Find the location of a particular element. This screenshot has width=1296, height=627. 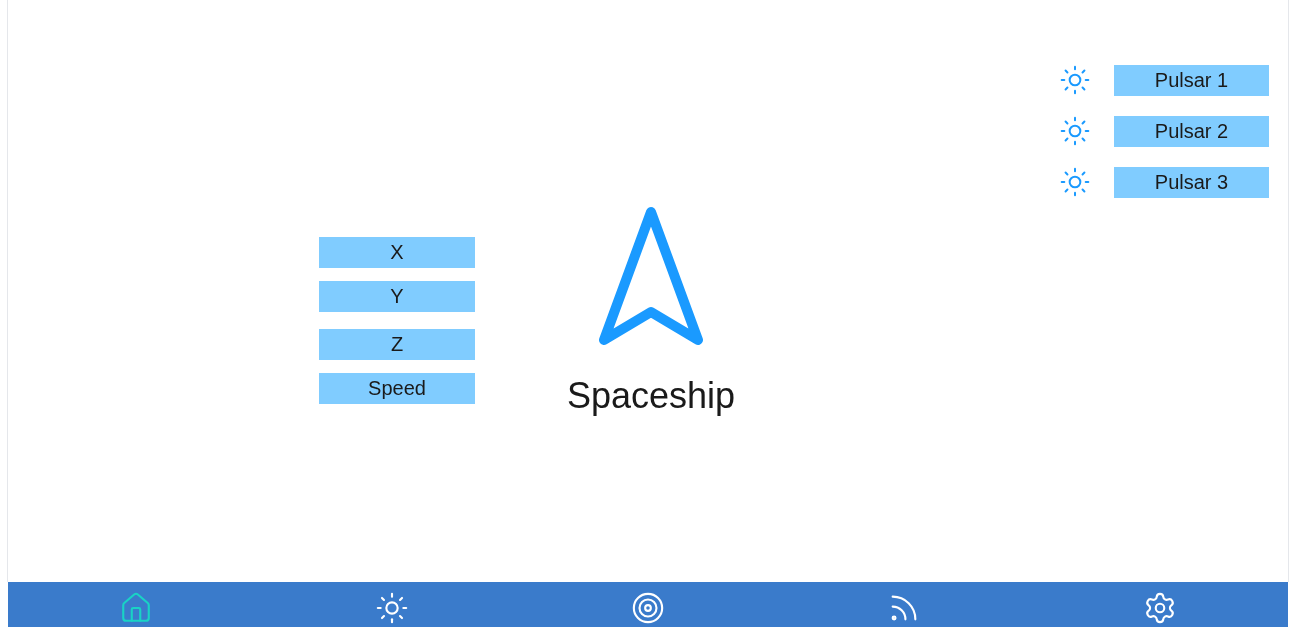

navigation-arrow-icon is located at coordinates (651, 277).